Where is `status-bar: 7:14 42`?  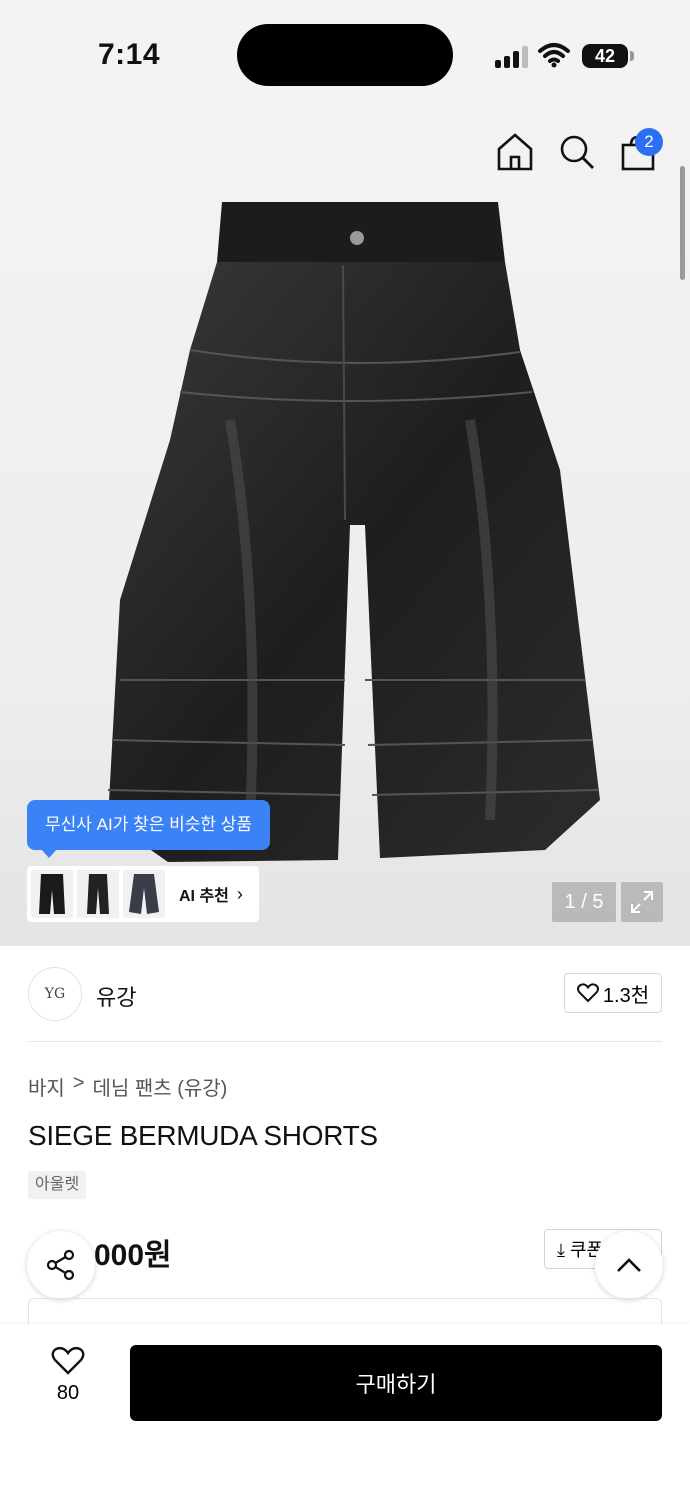
status-bar: 7:14 42 is located at coordinates (345, 83).